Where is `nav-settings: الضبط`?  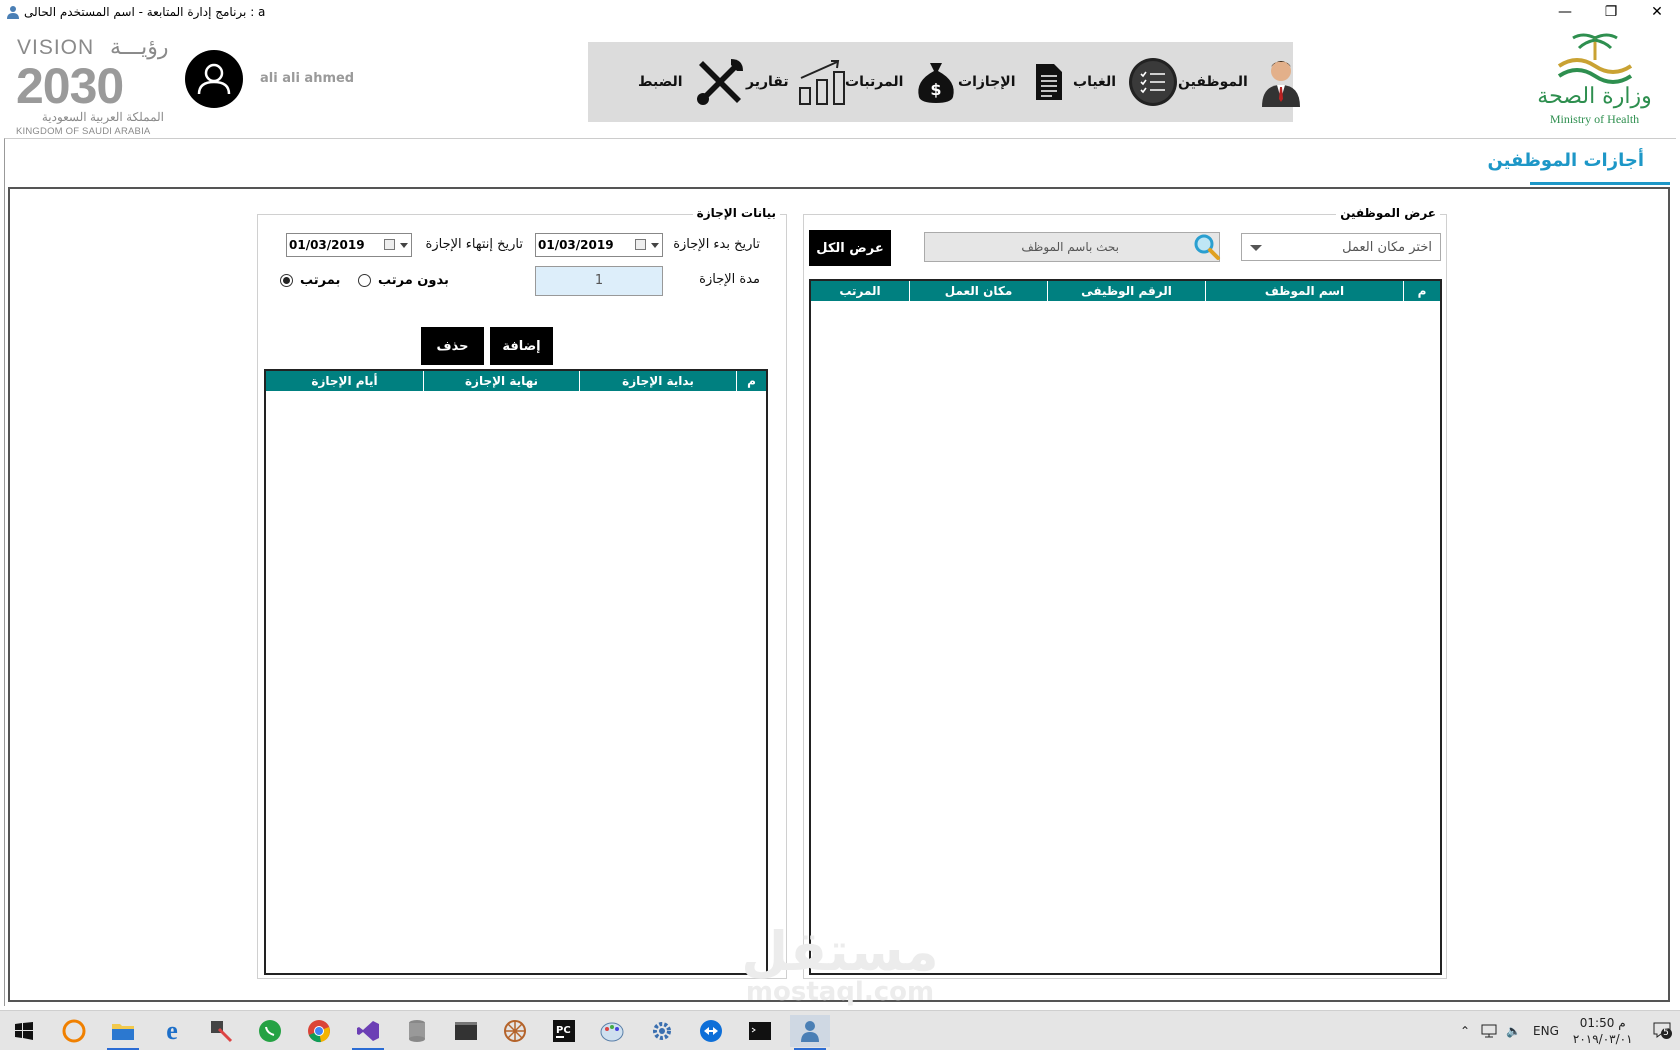
nav-settings: الضبط is located at coordinates (691, 82).